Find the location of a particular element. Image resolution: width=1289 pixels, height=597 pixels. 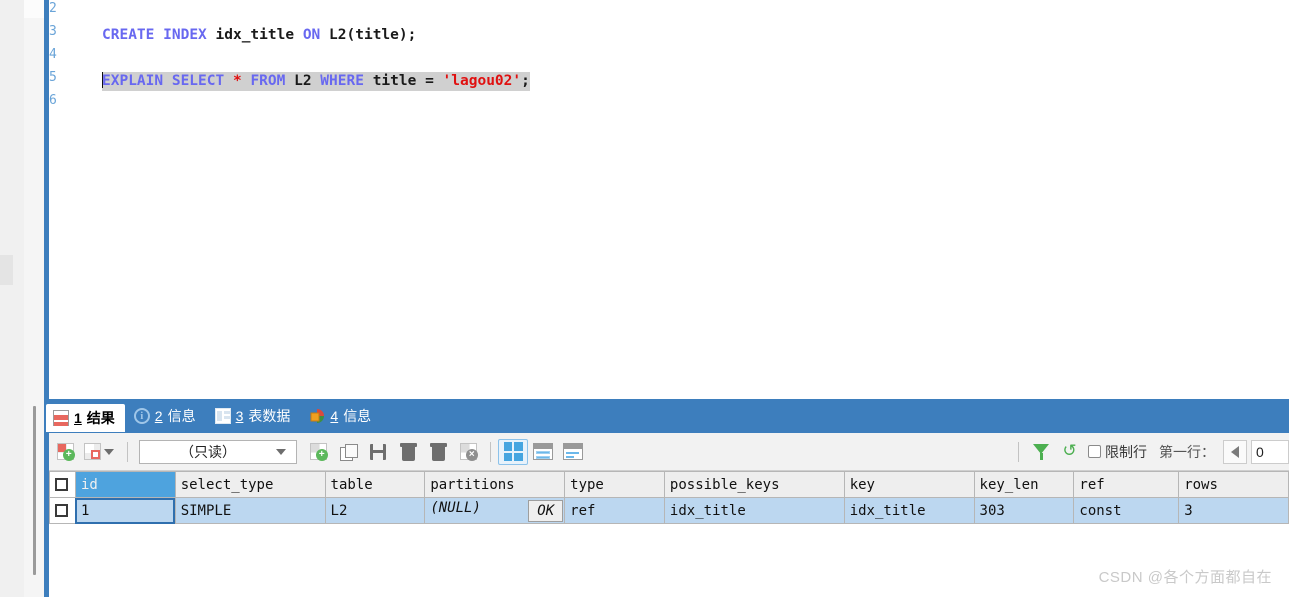

first-row-input: 0 is located at coordinates (1270, 451).